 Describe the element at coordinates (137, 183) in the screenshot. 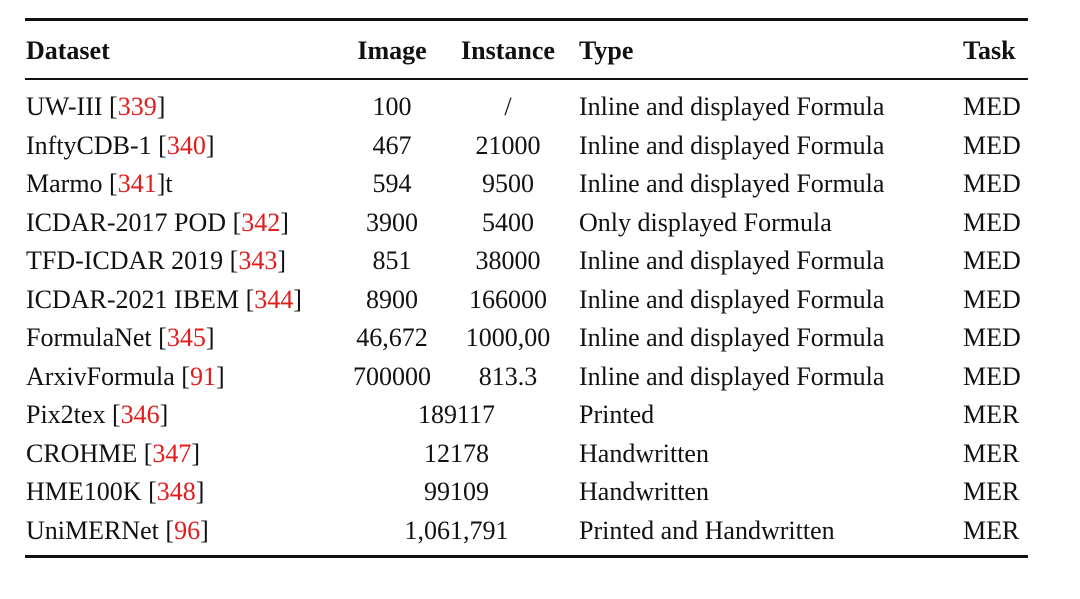

I see `citation-link: 341` at that location.